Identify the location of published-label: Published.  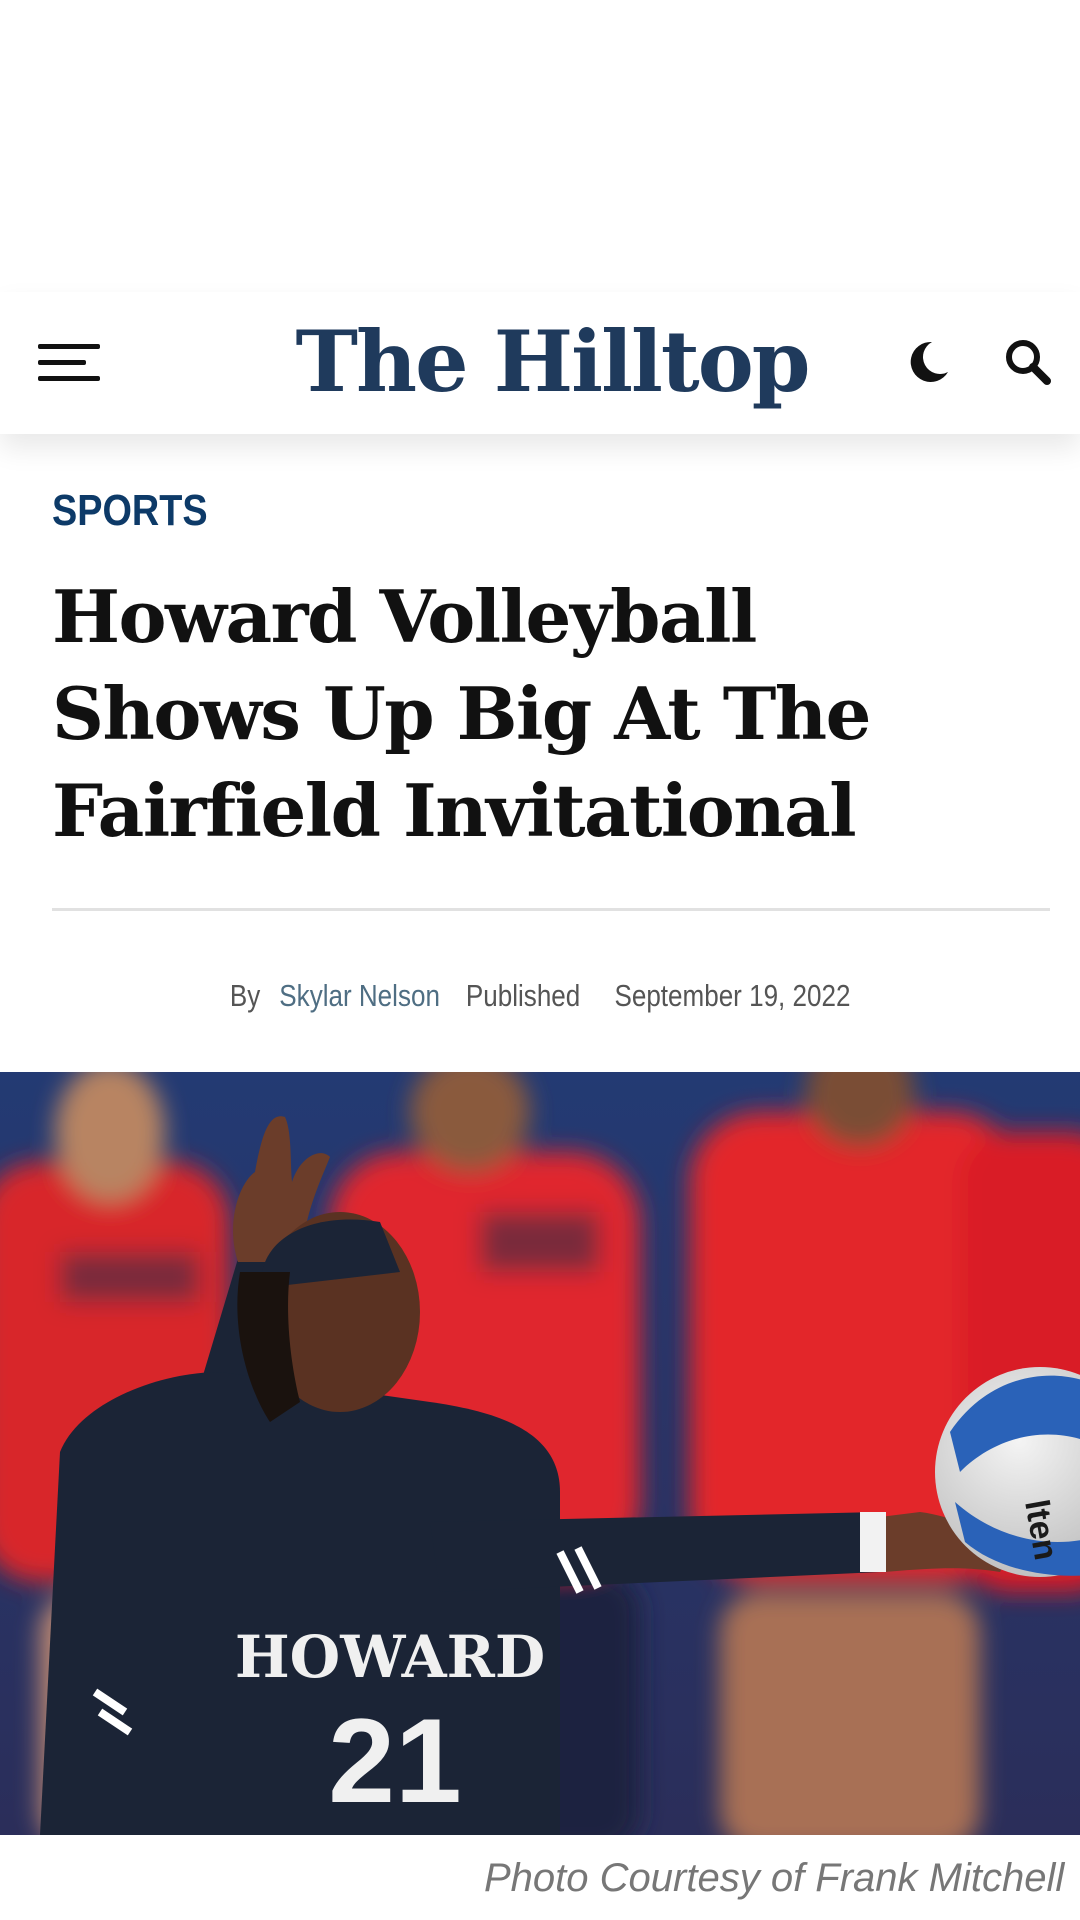
(523, 995).